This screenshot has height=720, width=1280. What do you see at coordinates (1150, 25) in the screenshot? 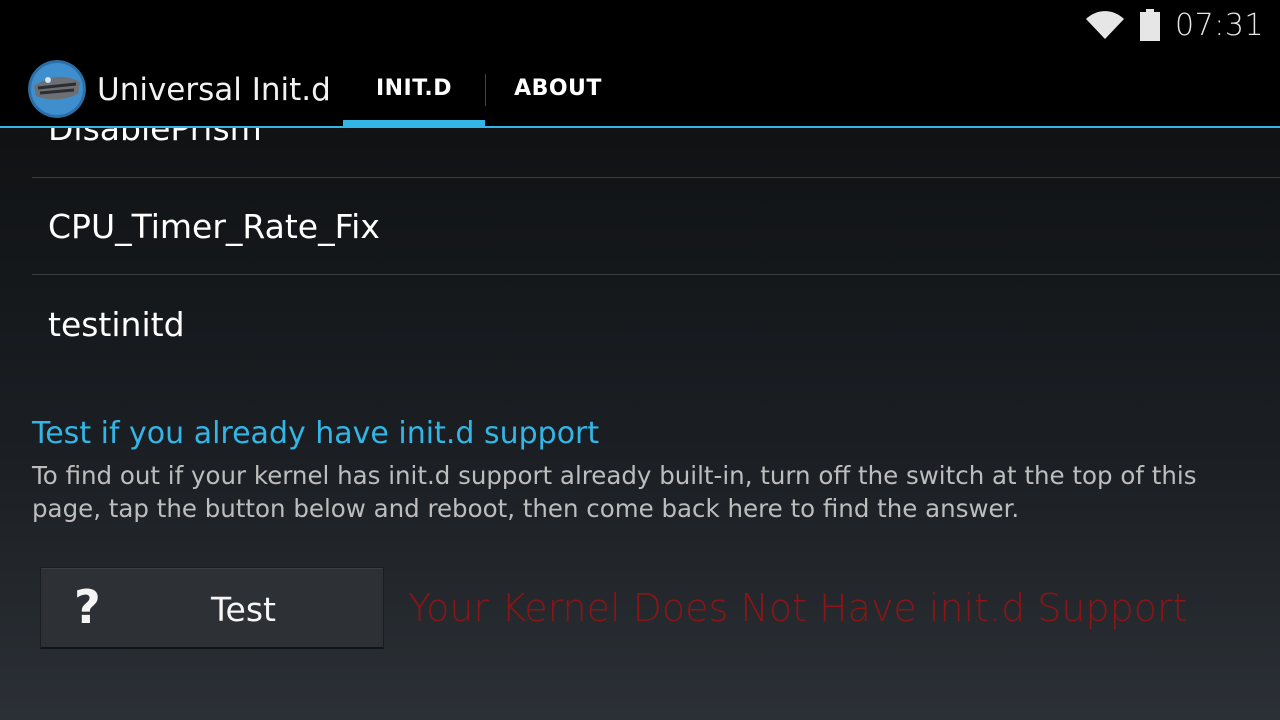
I see `battery-icon` at bounding box center [1150, 25].